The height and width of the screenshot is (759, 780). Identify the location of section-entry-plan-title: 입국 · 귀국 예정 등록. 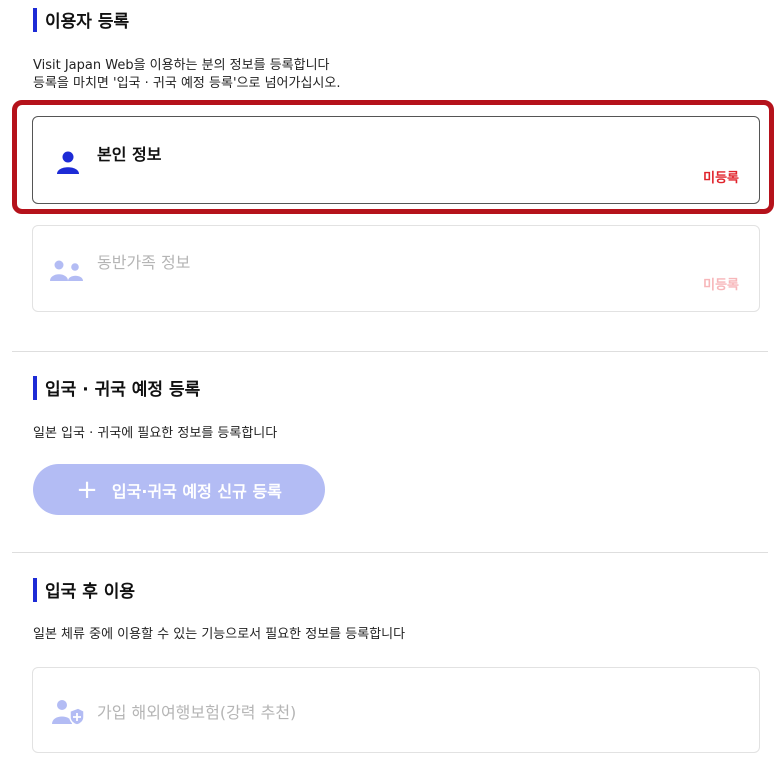
(116, 387).